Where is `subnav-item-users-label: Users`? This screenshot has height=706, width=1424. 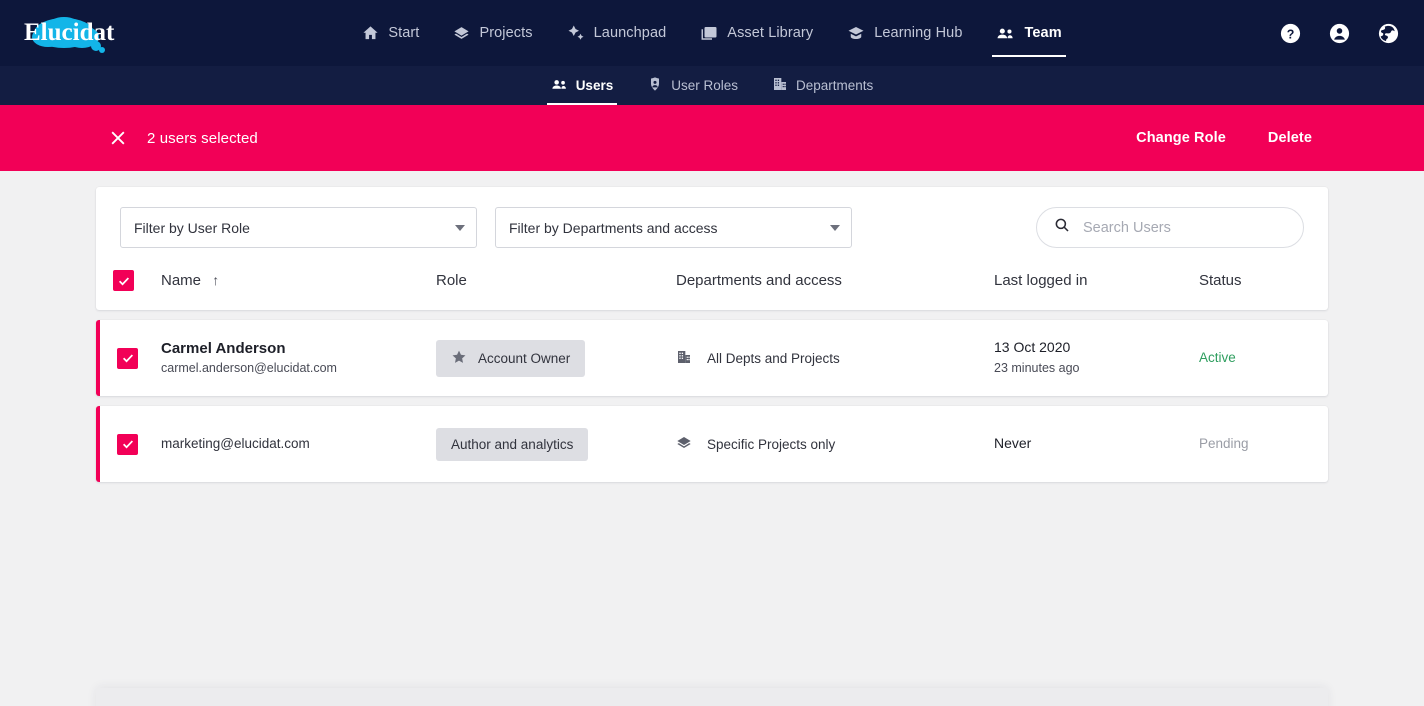
subnav-item-users-label: Users is located at coordinates (594, 85).